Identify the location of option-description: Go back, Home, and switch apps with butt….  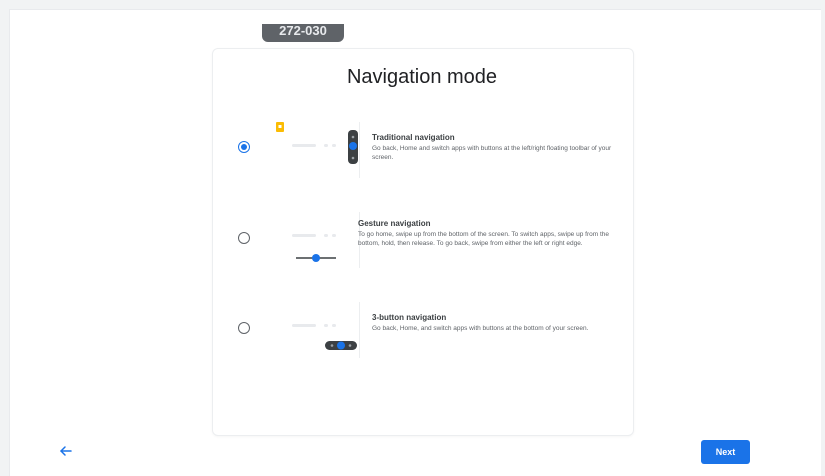
(480, 328).